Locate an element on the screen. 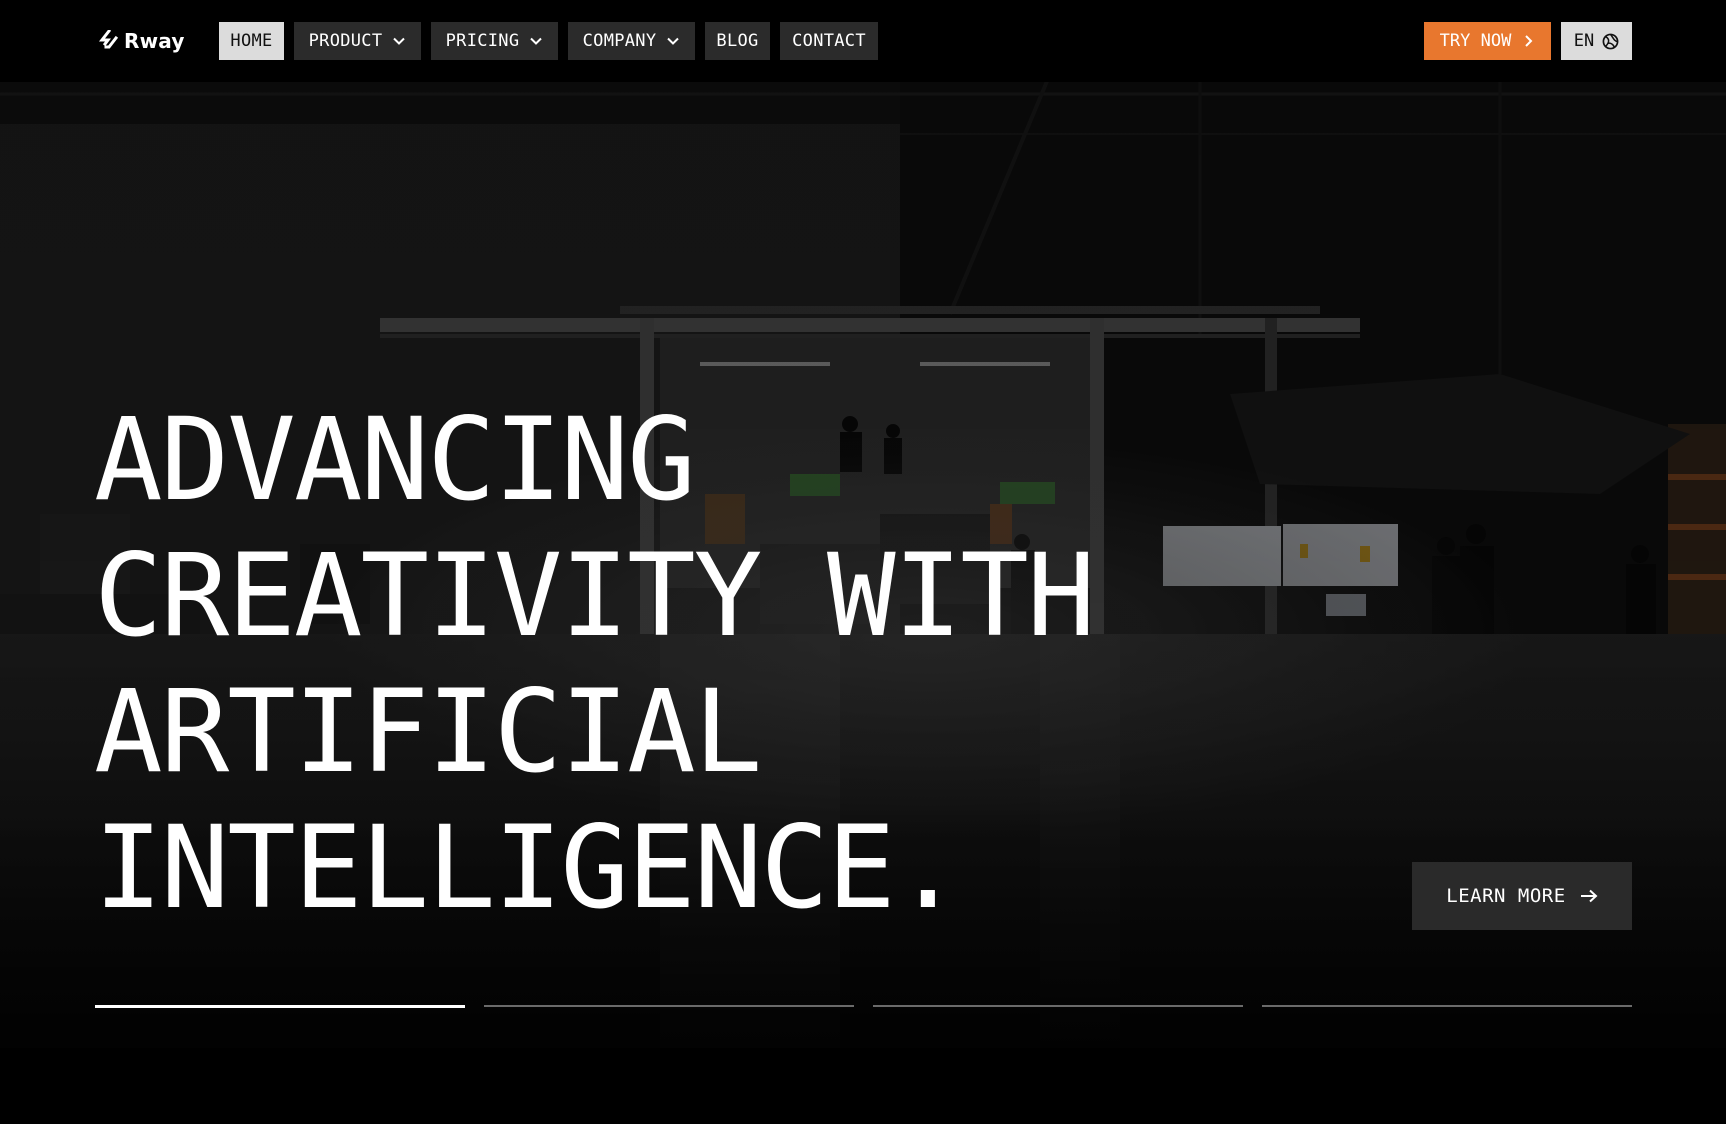 Image resolution: width=1726 pixels, height=1124 pixels. headline-line: ARTIFICIAL is located at coordinates (428, 731).